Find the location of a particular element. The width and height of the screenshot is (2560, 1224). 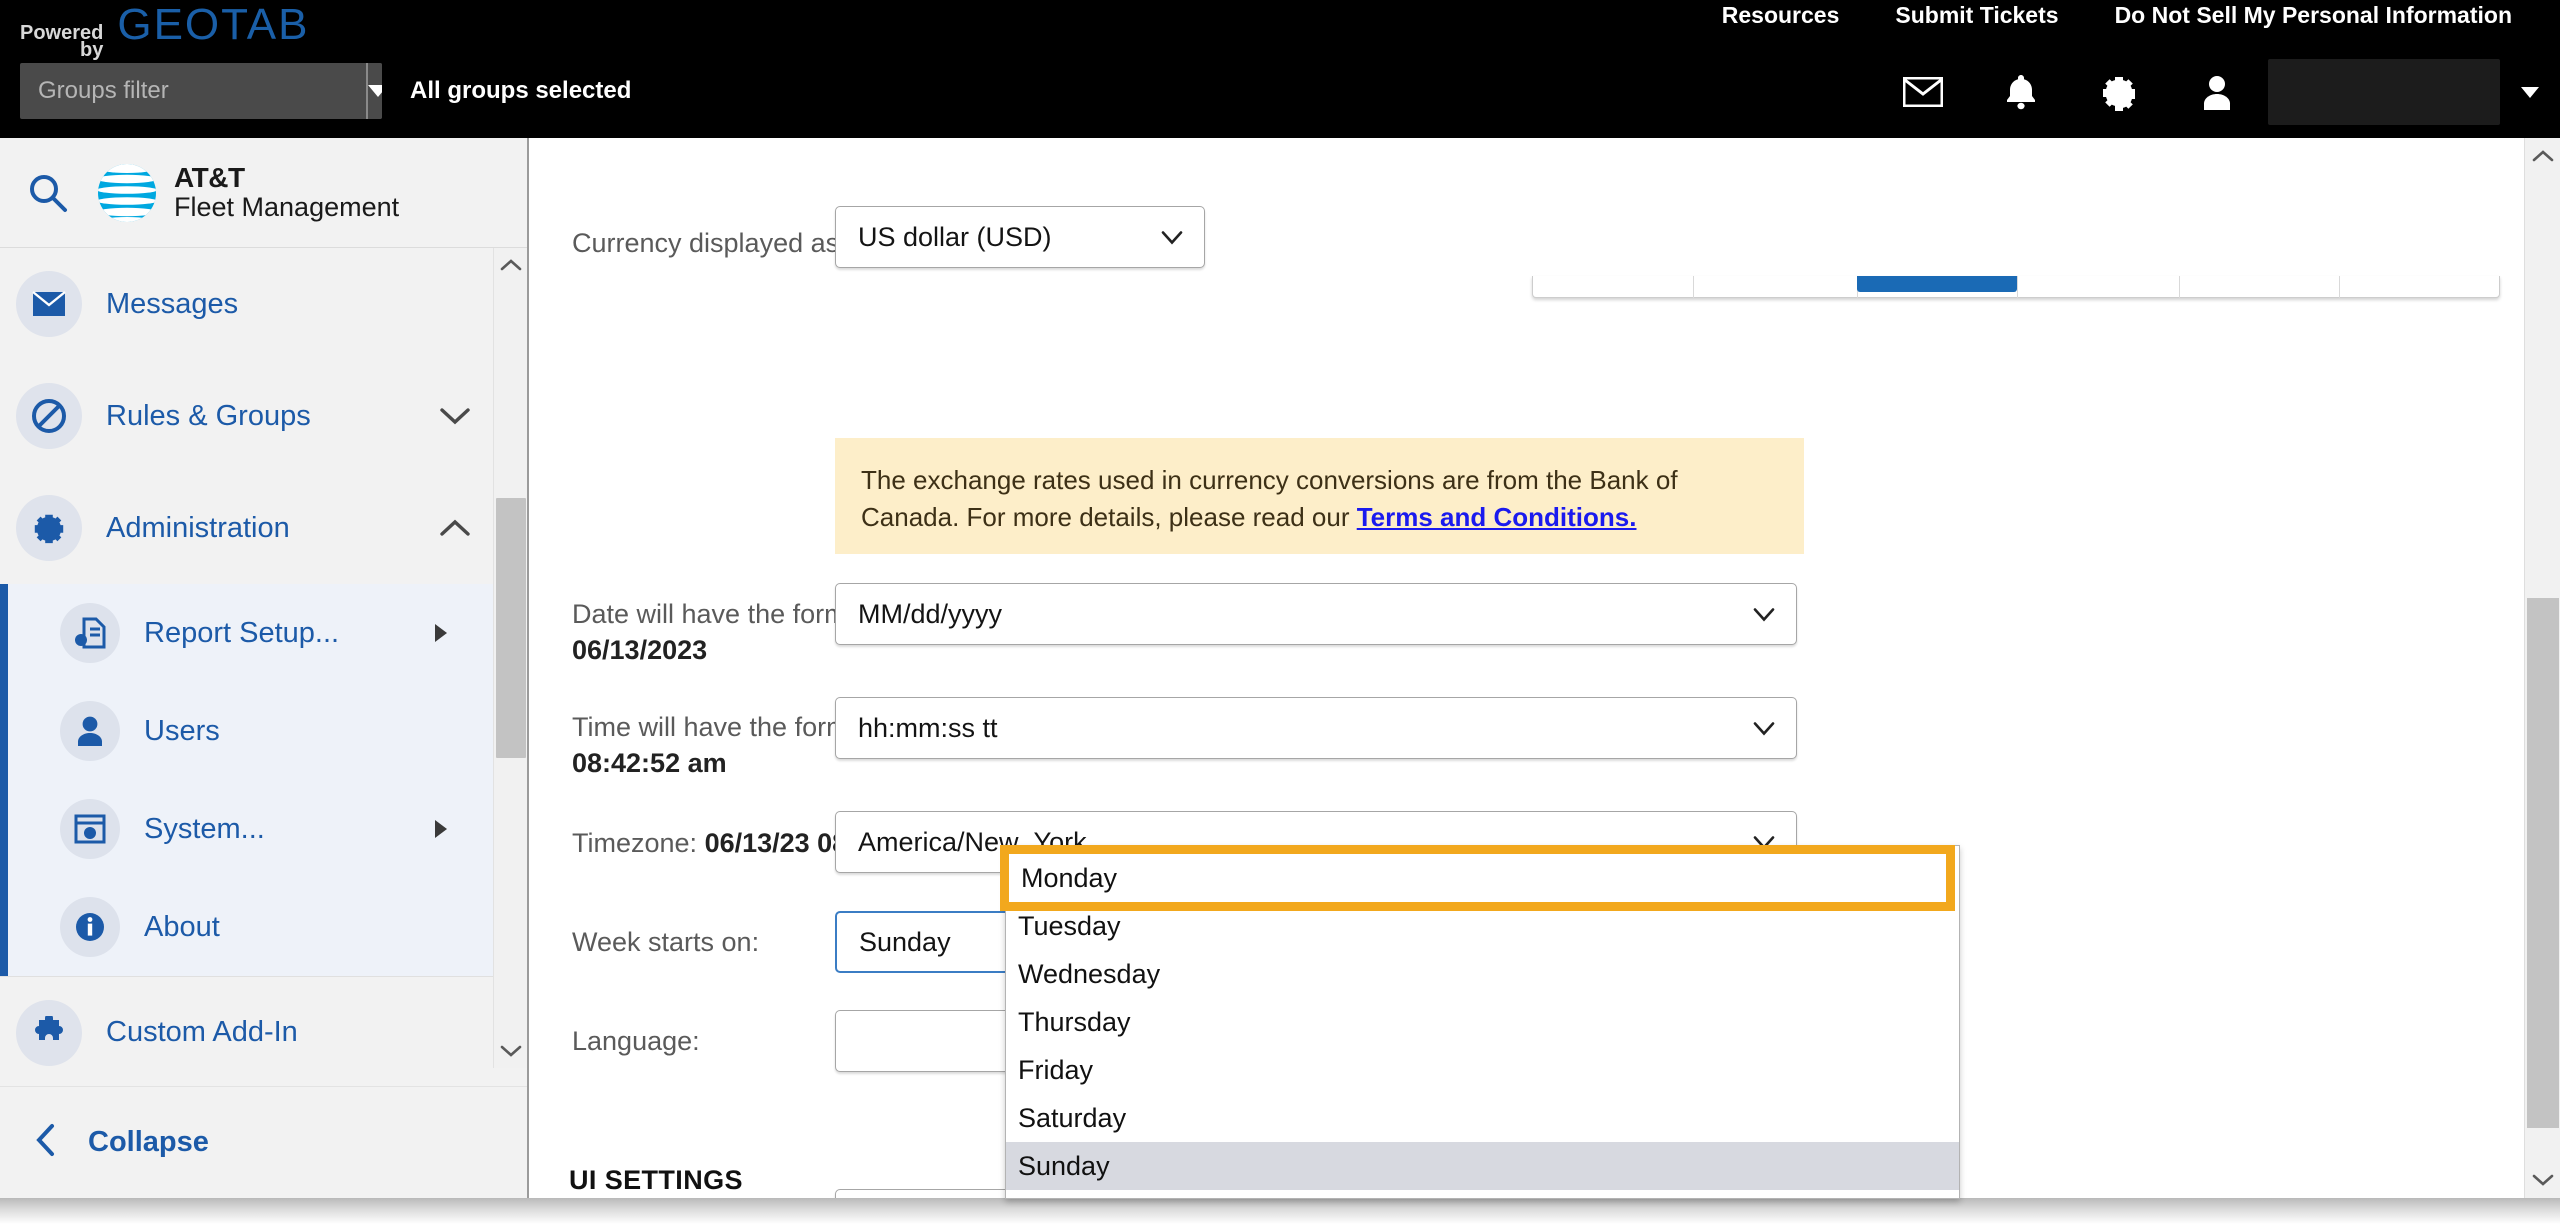

main-scroll-down-button is located at coordinates (2542, 1180).